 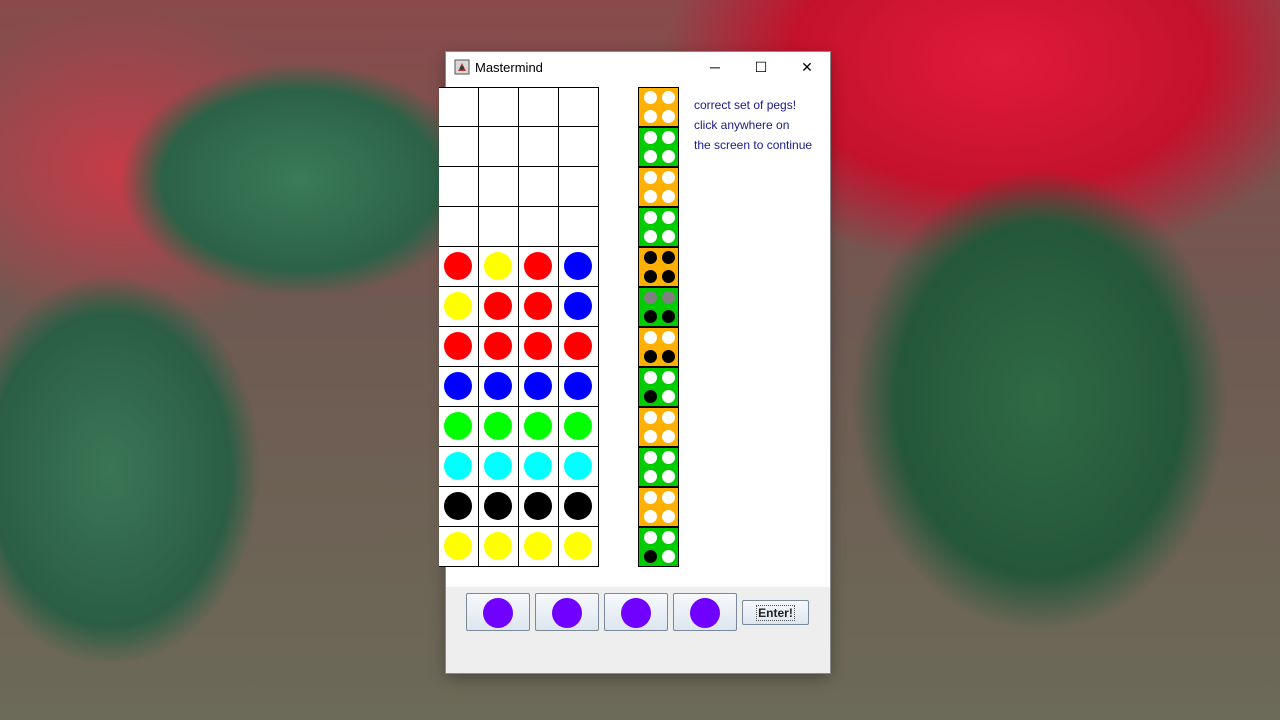 I want to click on peg-blue, so click(x=578, y=306).